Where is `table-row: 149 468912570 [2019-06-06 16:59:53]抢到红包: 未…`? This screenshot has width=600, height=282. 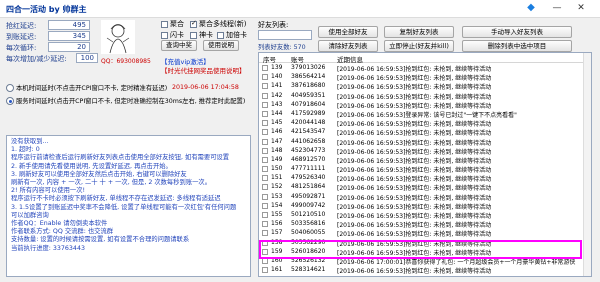 table-row: 149 468912570 [2019-06-06 16:59:53]抢到红包: 未… is located at coordinates (425, 160).